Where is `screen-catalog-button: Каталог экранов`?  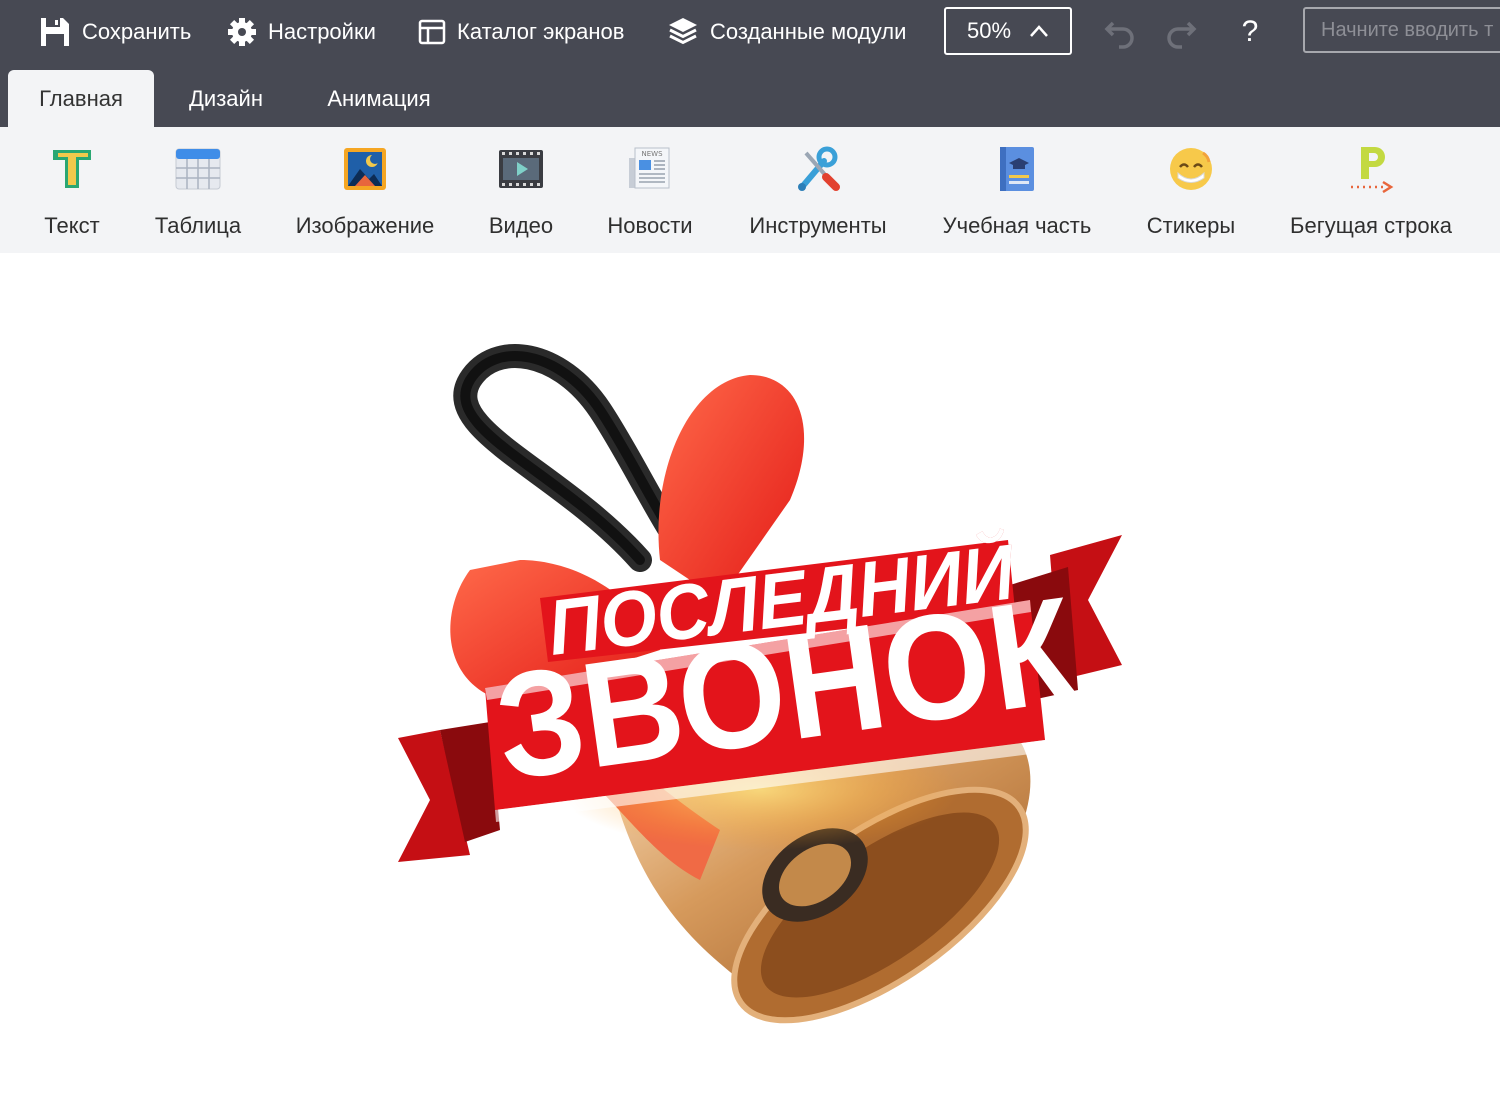
screen-catalog-button: Каталог экранов is located at coordinates (520, 32).